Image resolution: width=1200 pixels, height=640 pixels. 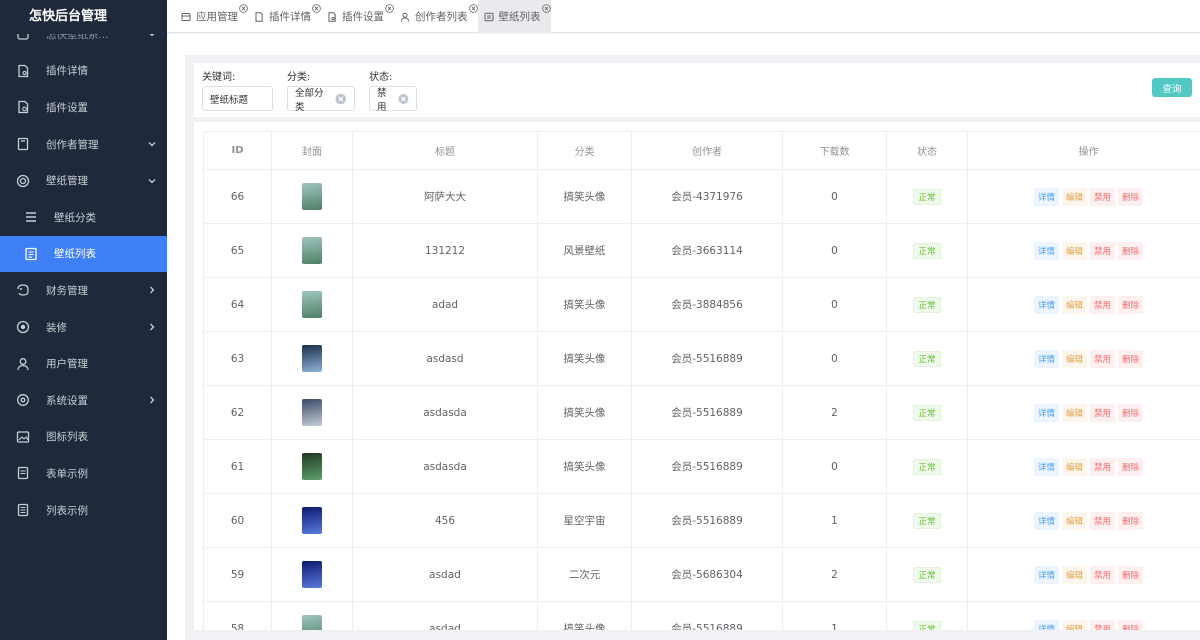 What do you see at coordinates (23, 181) in the screenshot?
I see `target-icon` at bounding box center [23, 181].